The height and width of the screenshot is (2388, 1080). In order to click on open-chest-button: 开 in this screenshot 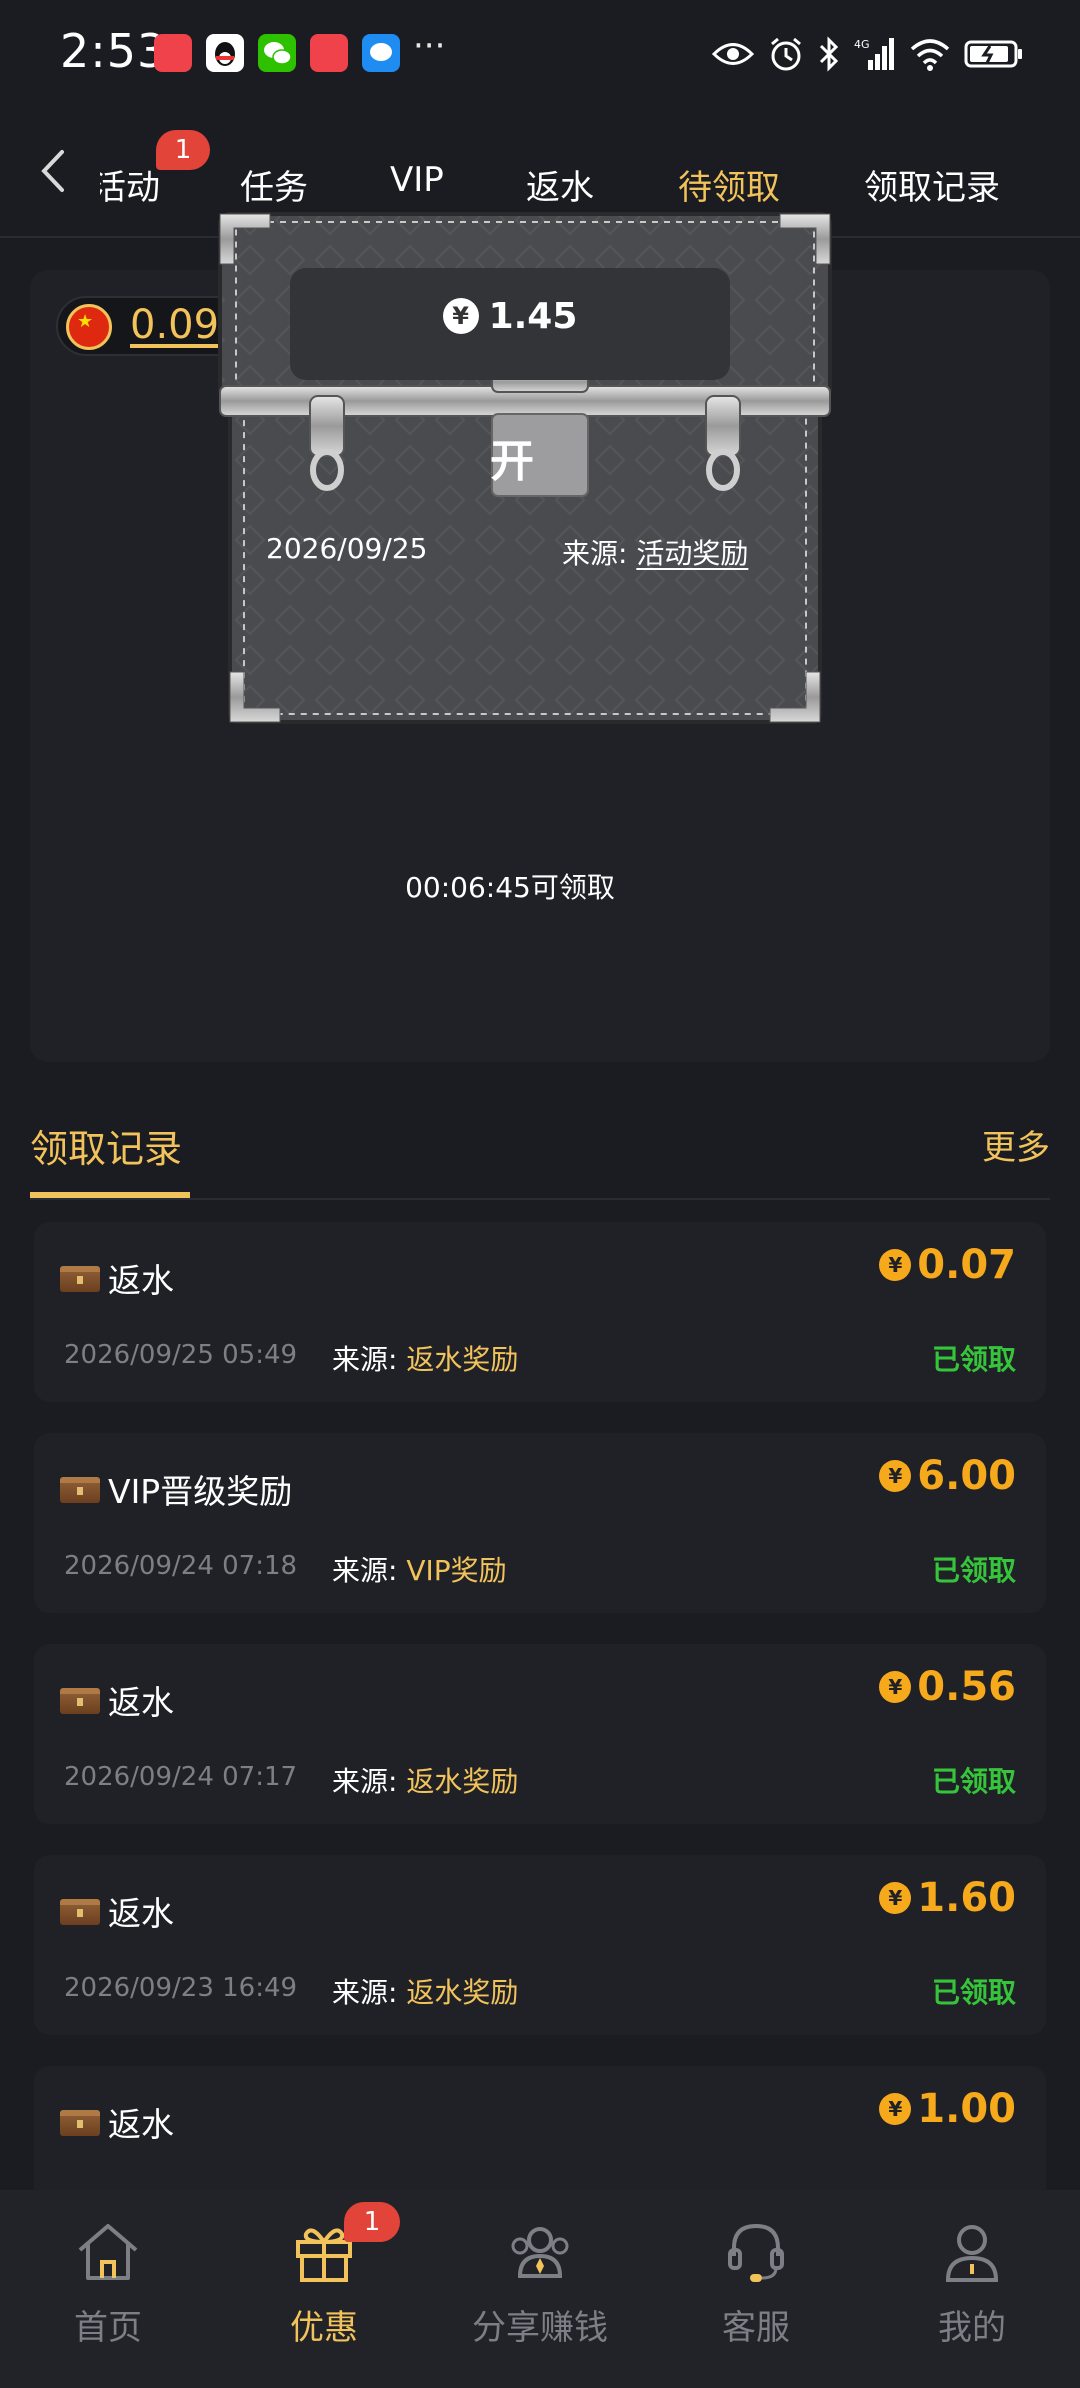, I will do `click(512, 462)`.